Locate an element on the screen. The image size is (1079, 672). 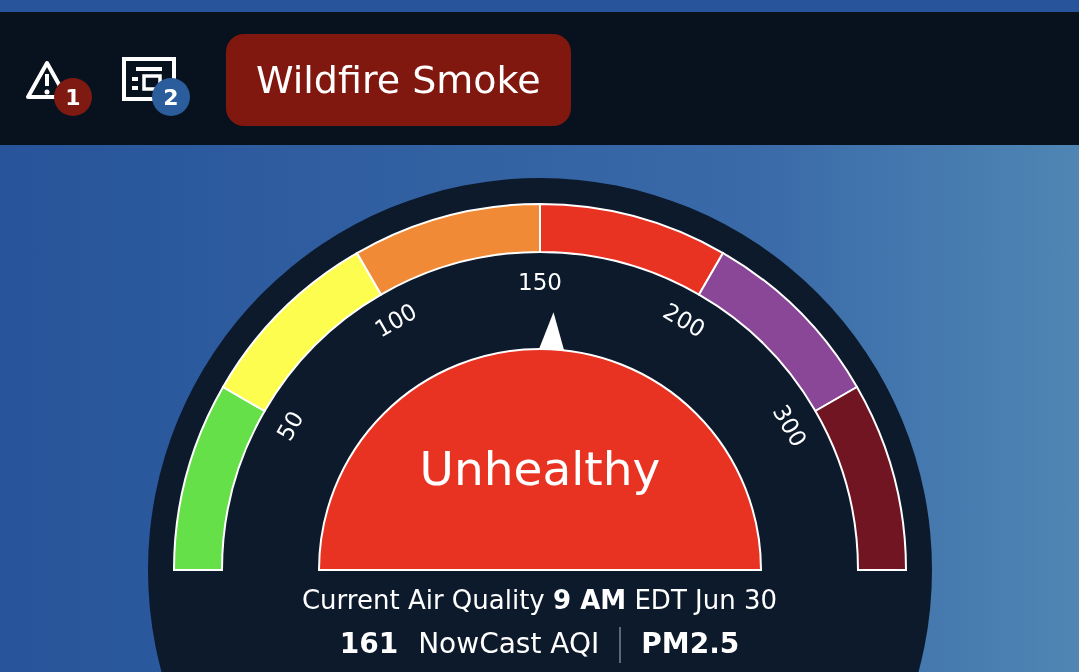
category-label: Unhealthy is located at coordinates (540, 468).